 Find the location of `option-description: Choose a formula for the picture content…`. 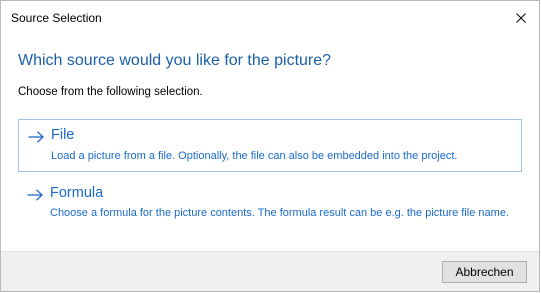

option-description: Choose a formula for the picture content… is located at coordinates (279, 213).